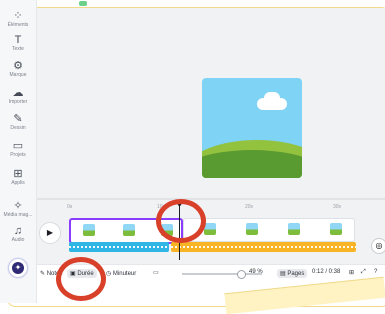 Image resolution: width=385 pixels, height=314 pixels. I want to click on sidebar-item-projects: ▭ Projets, so click(18, 149).